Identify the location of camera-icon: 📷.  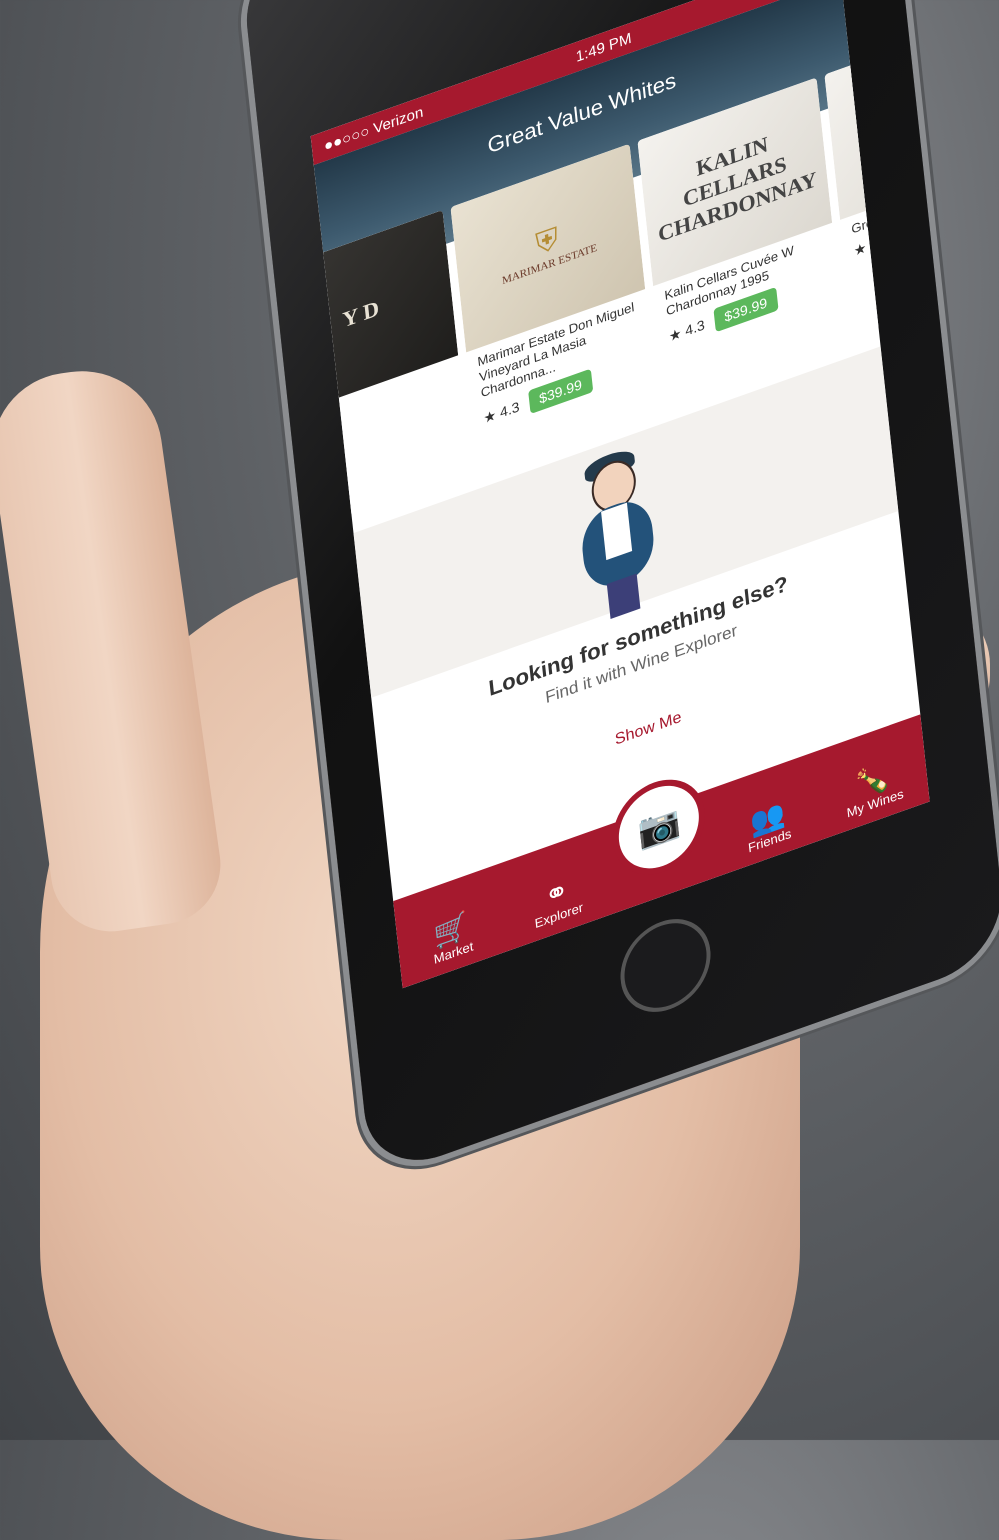
(658, 827).